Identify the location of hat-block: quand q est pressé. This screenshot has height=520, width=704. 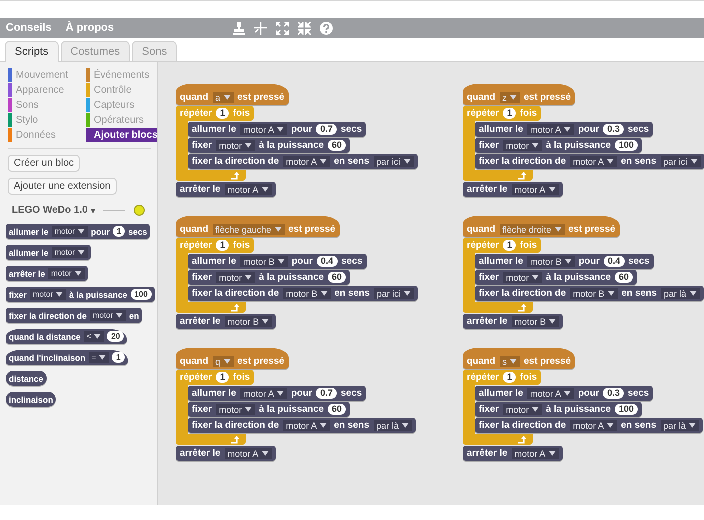
(232, 358).